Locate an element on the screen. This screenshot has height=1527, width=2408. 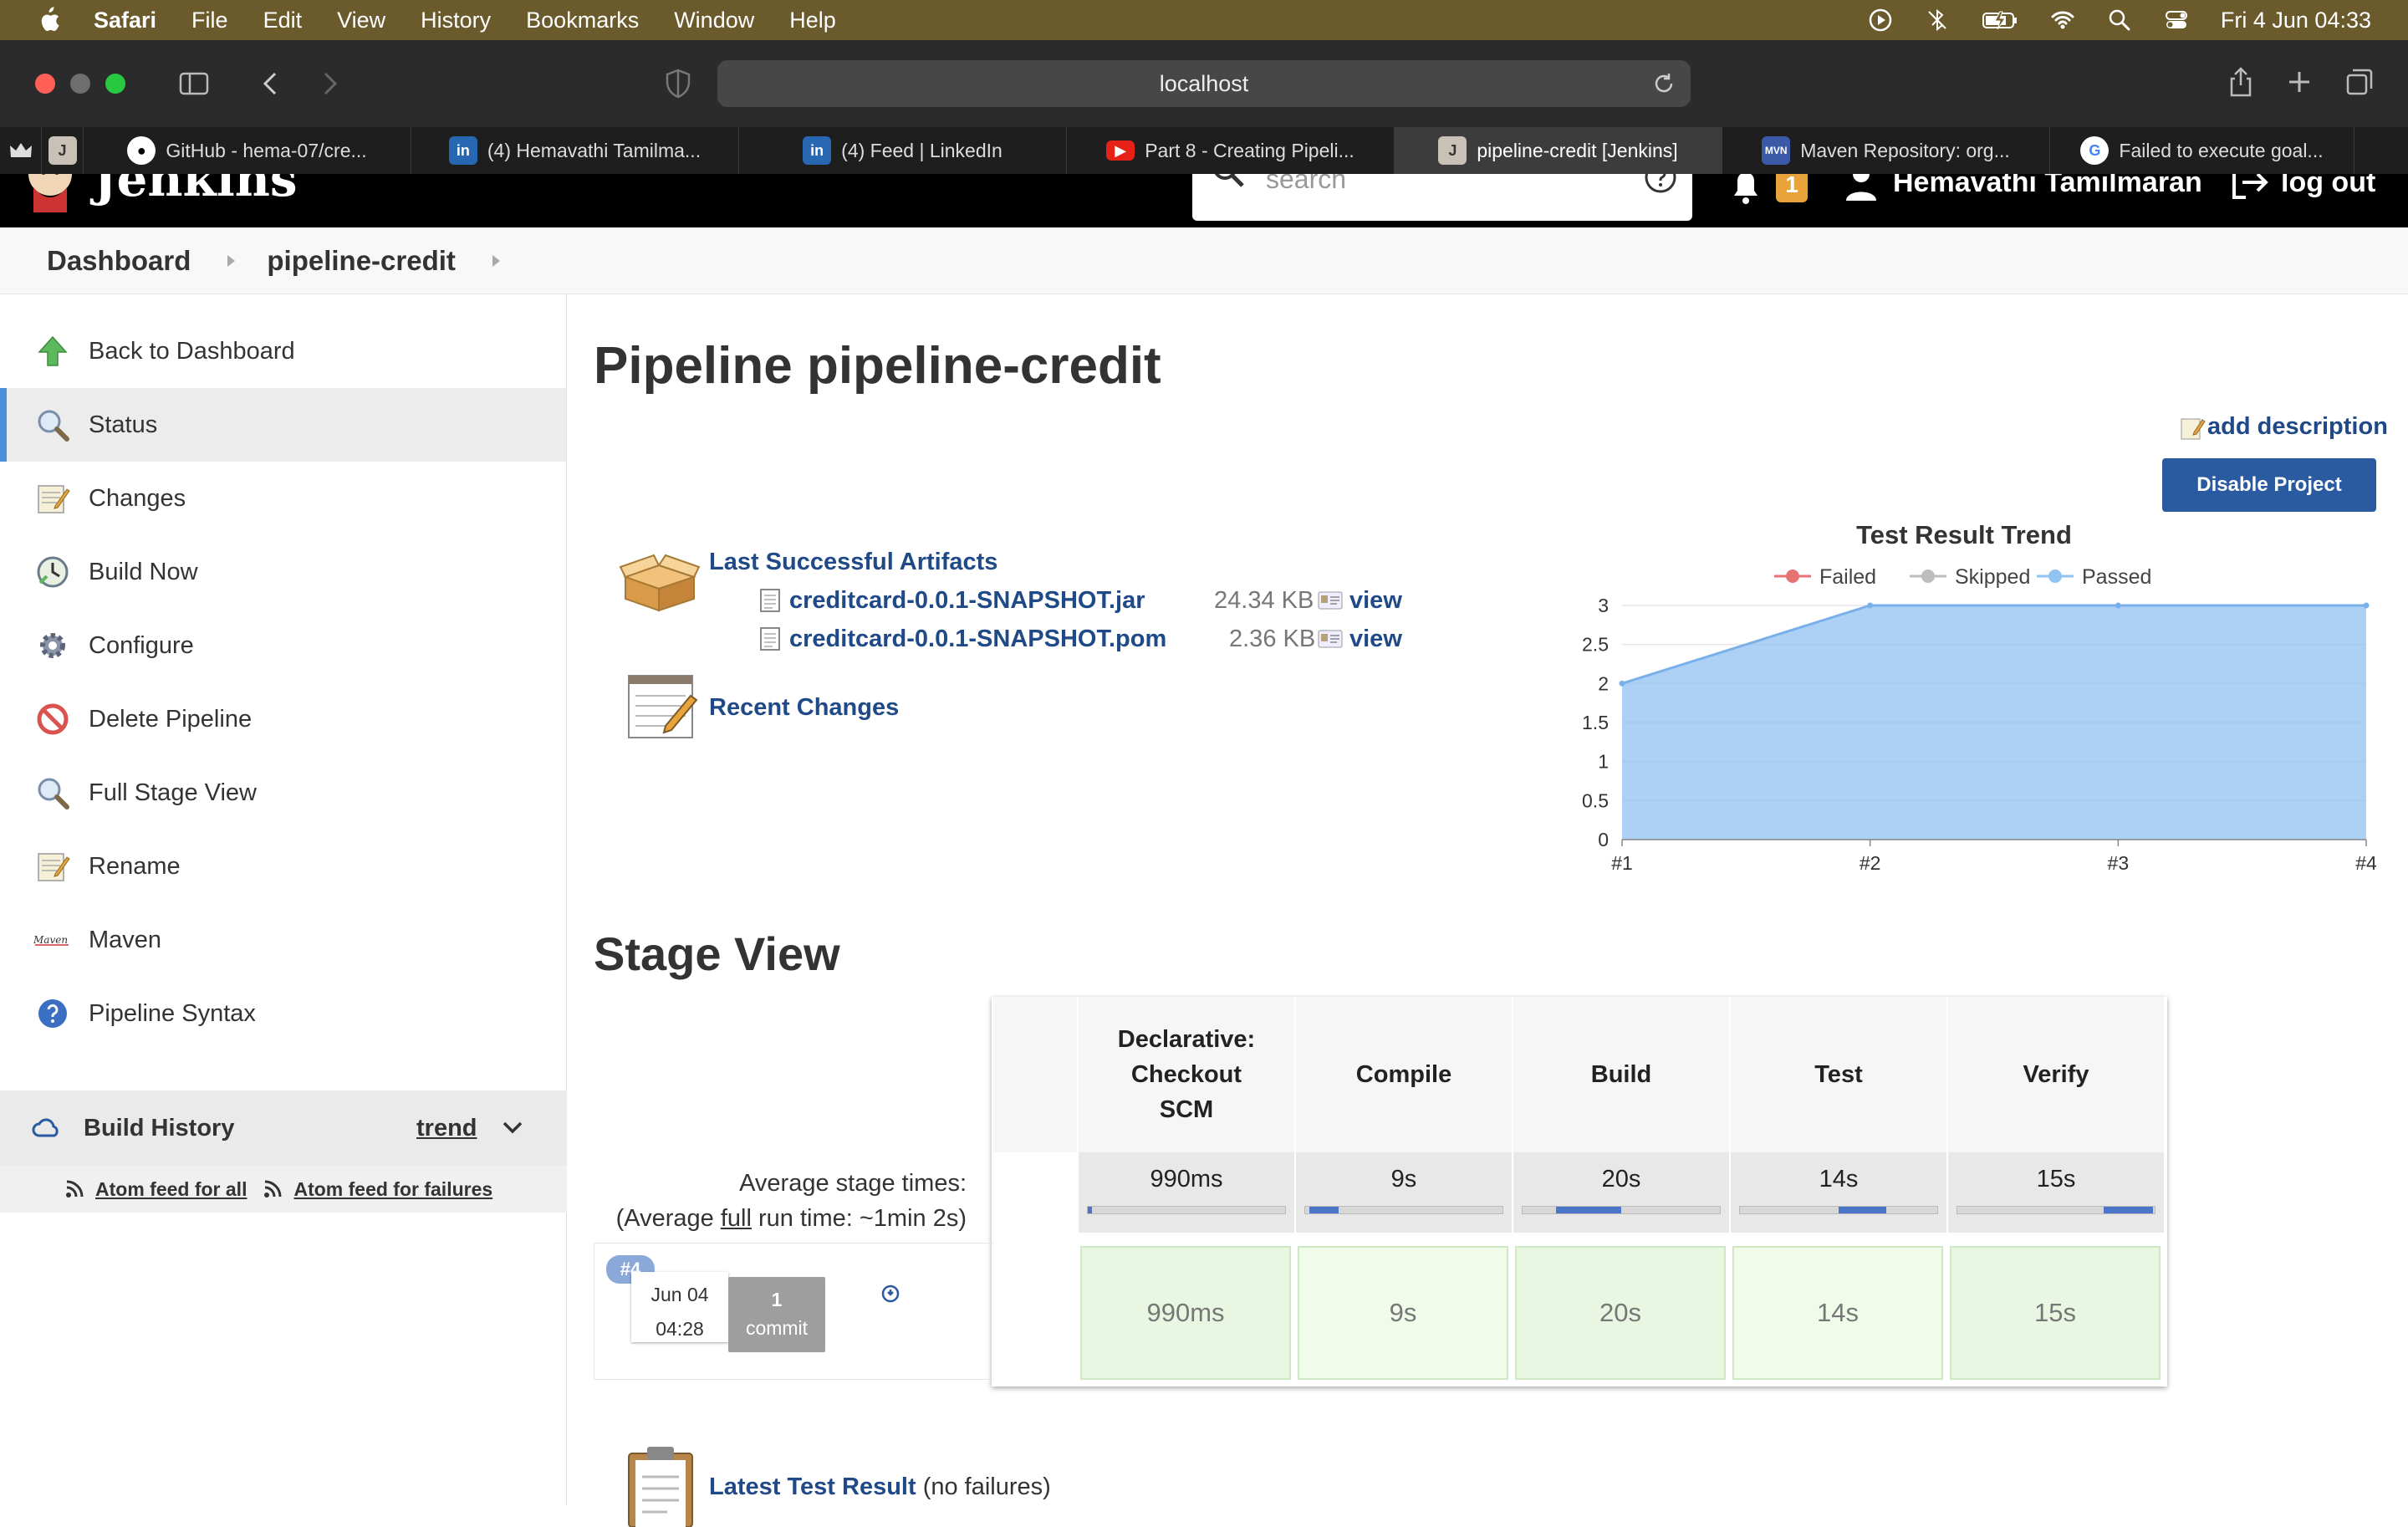
user-menu: Hemavathi Tamilmaran is located at coordinates (2023, 187).